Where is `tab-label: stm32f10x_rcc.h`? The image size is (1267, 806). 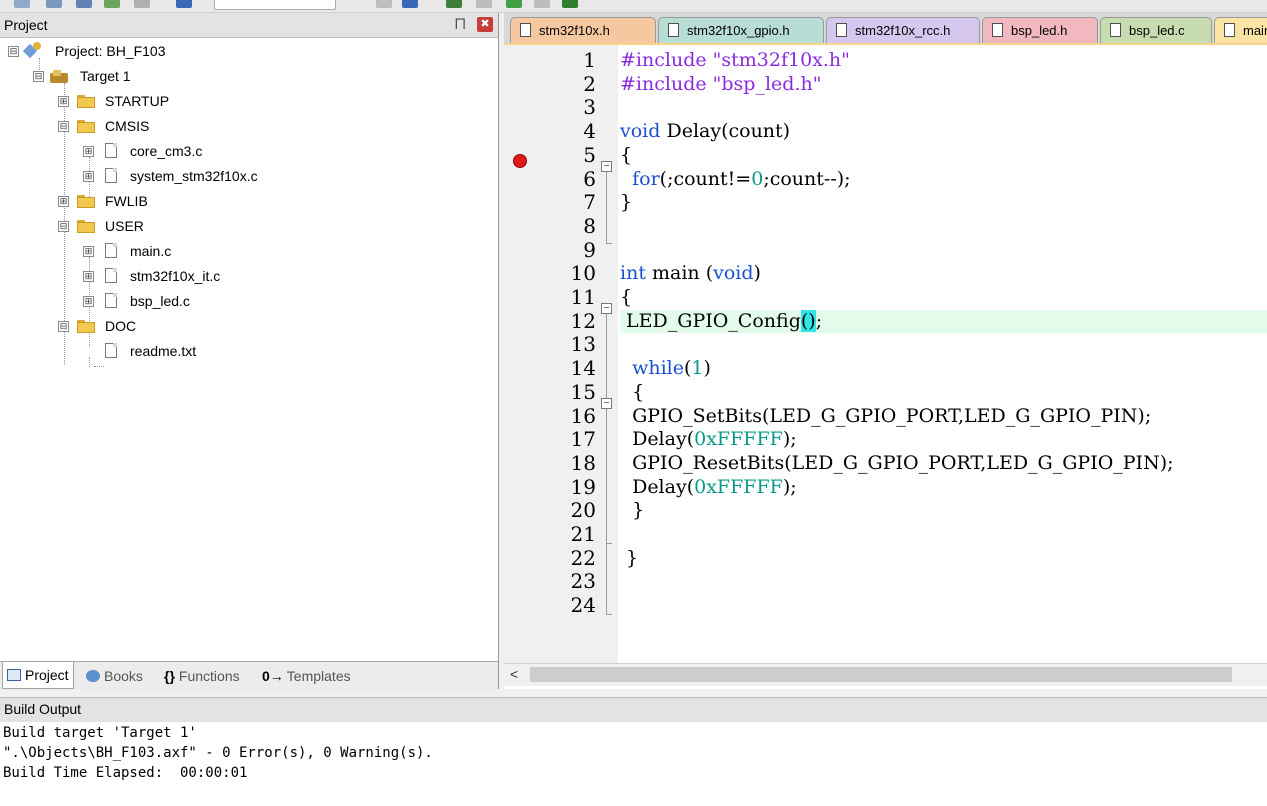
tab-label: stm32f10x_rcc.h is located at coordinates (903, 30).